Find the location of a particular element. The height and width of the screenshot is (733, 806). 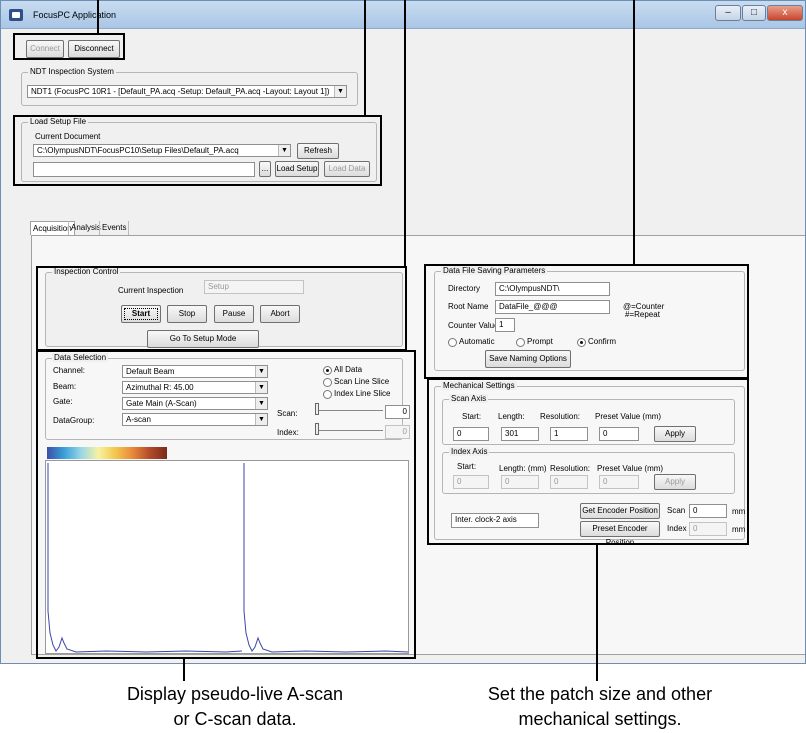

minimize-button: – is located at coordinates (728, 13).